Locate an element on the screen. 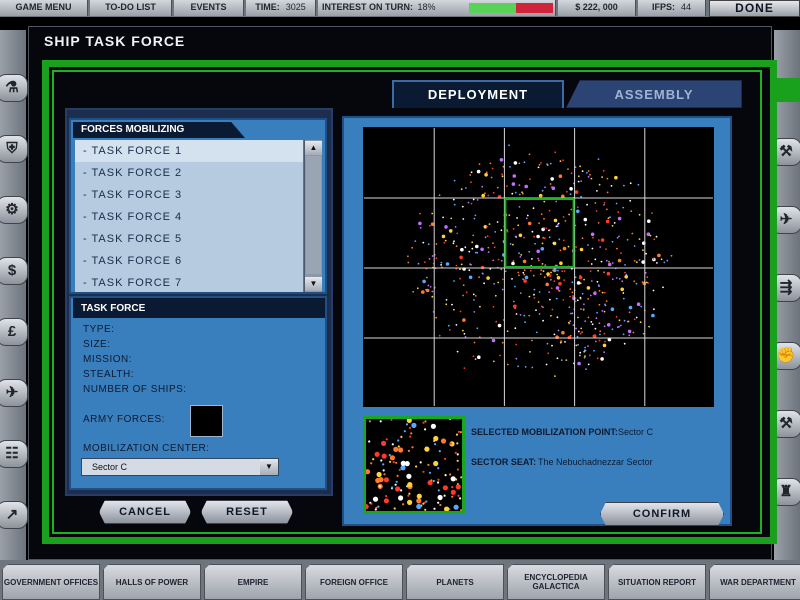  game-menu-button: GAME MENU is located at coordinates (44, 8).